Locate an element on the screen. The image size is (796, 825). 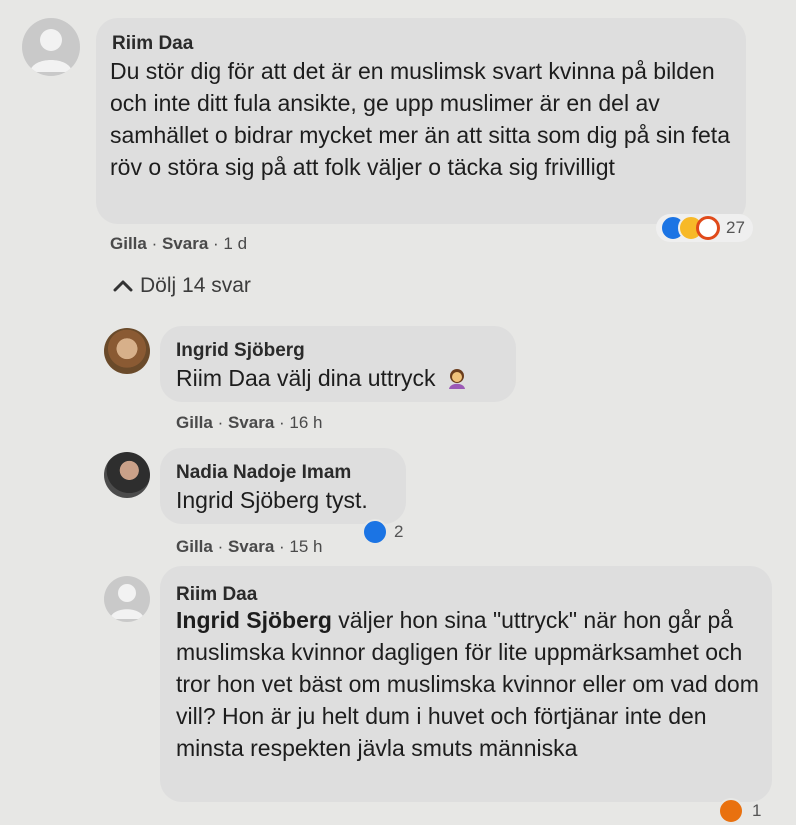
reaction-summary: 27 is located at coordinates (704, 228).